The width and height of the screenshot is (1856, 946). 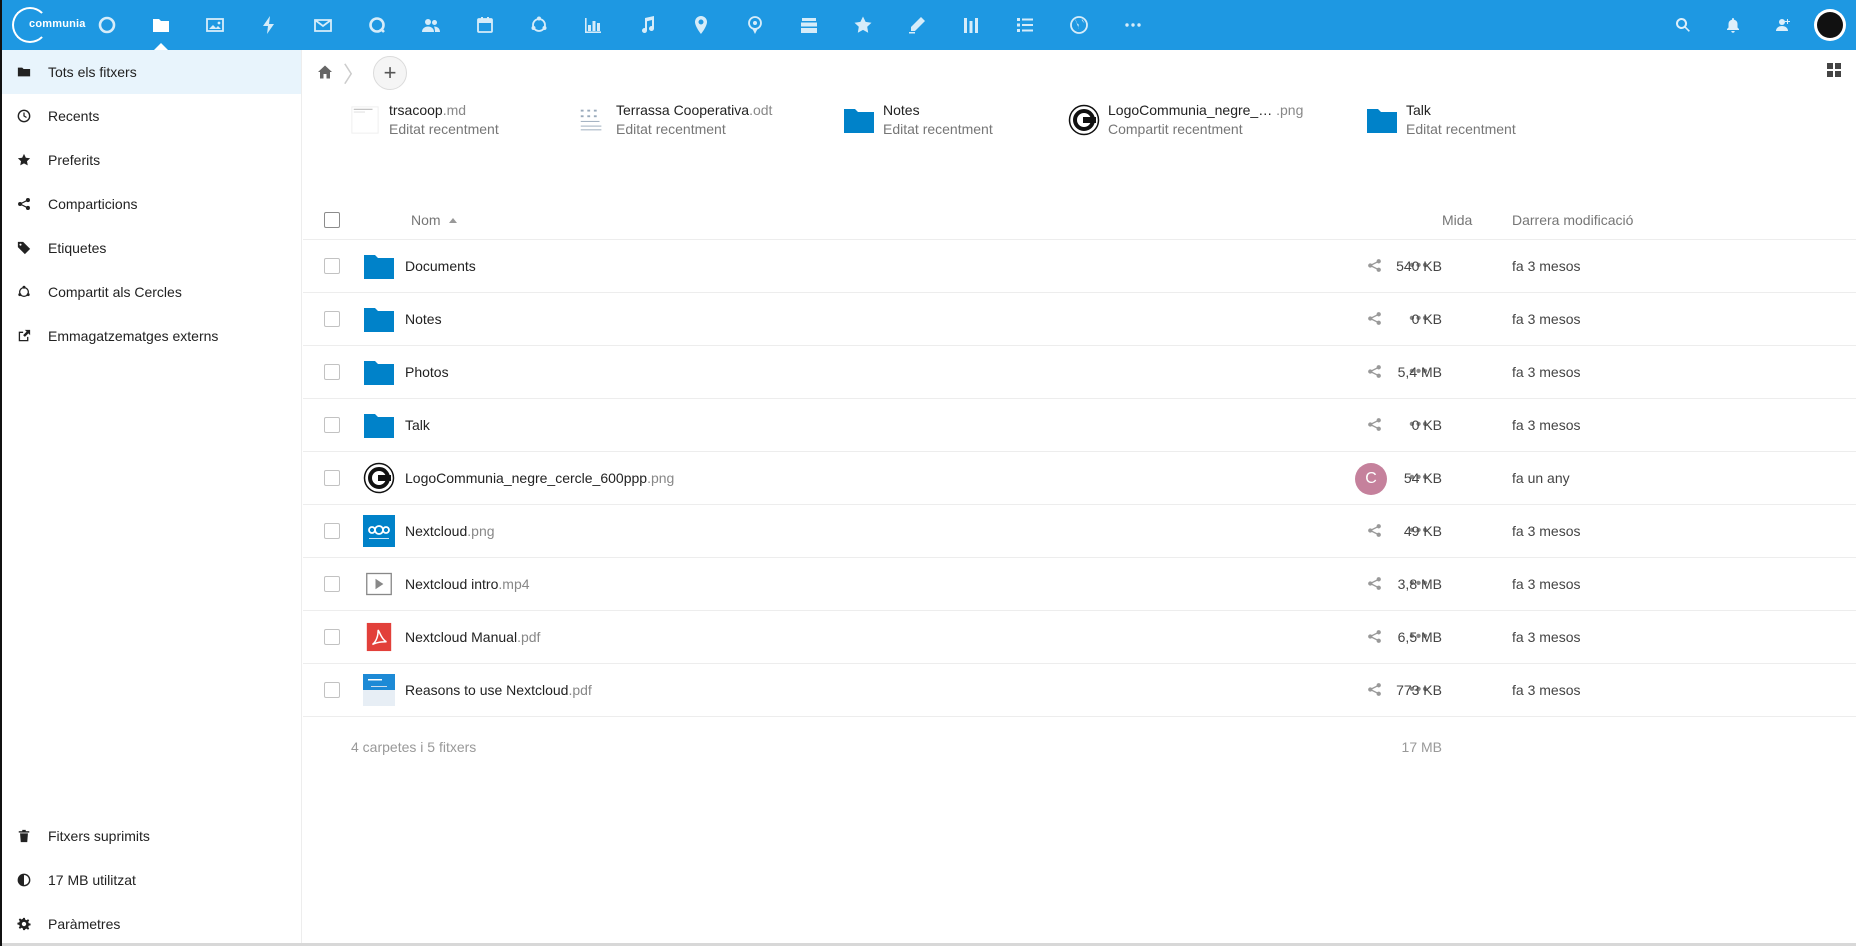 I want to click on sidebar-item-label: Etiquetes, so click(x=77, y=248).